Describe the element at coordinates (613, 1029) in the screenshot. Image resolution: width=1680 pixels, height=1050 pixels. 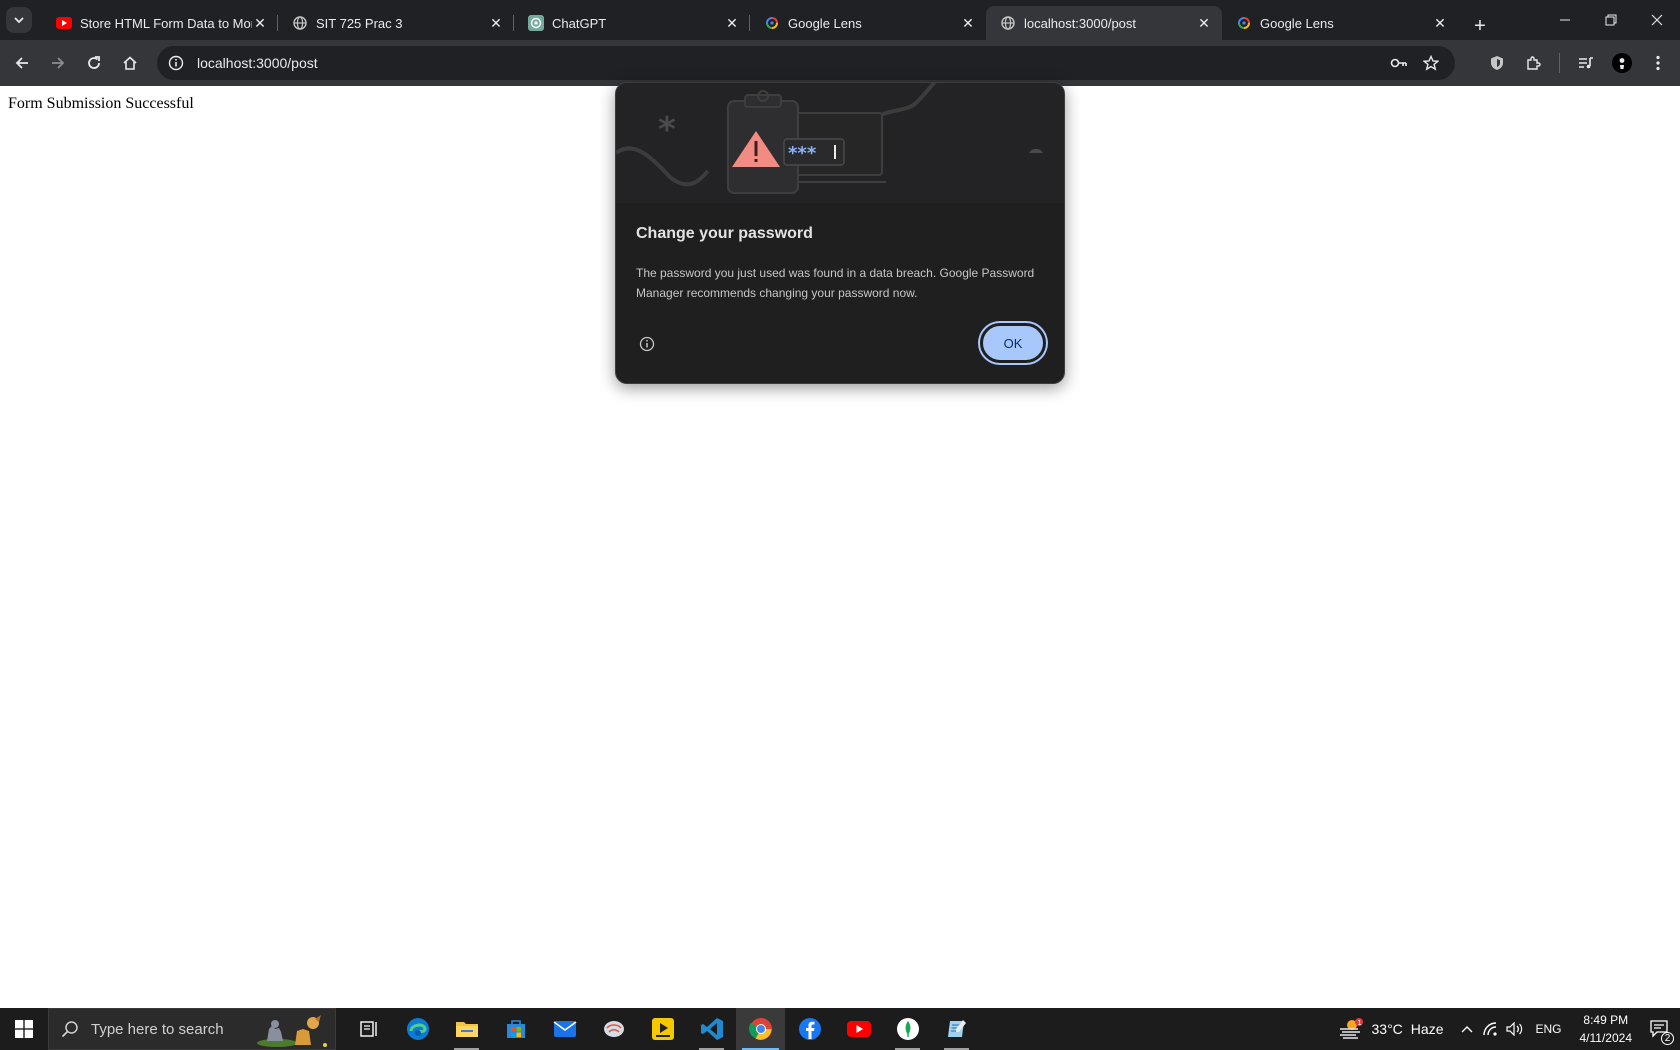
I see `taskbar-app-brain` at that location.